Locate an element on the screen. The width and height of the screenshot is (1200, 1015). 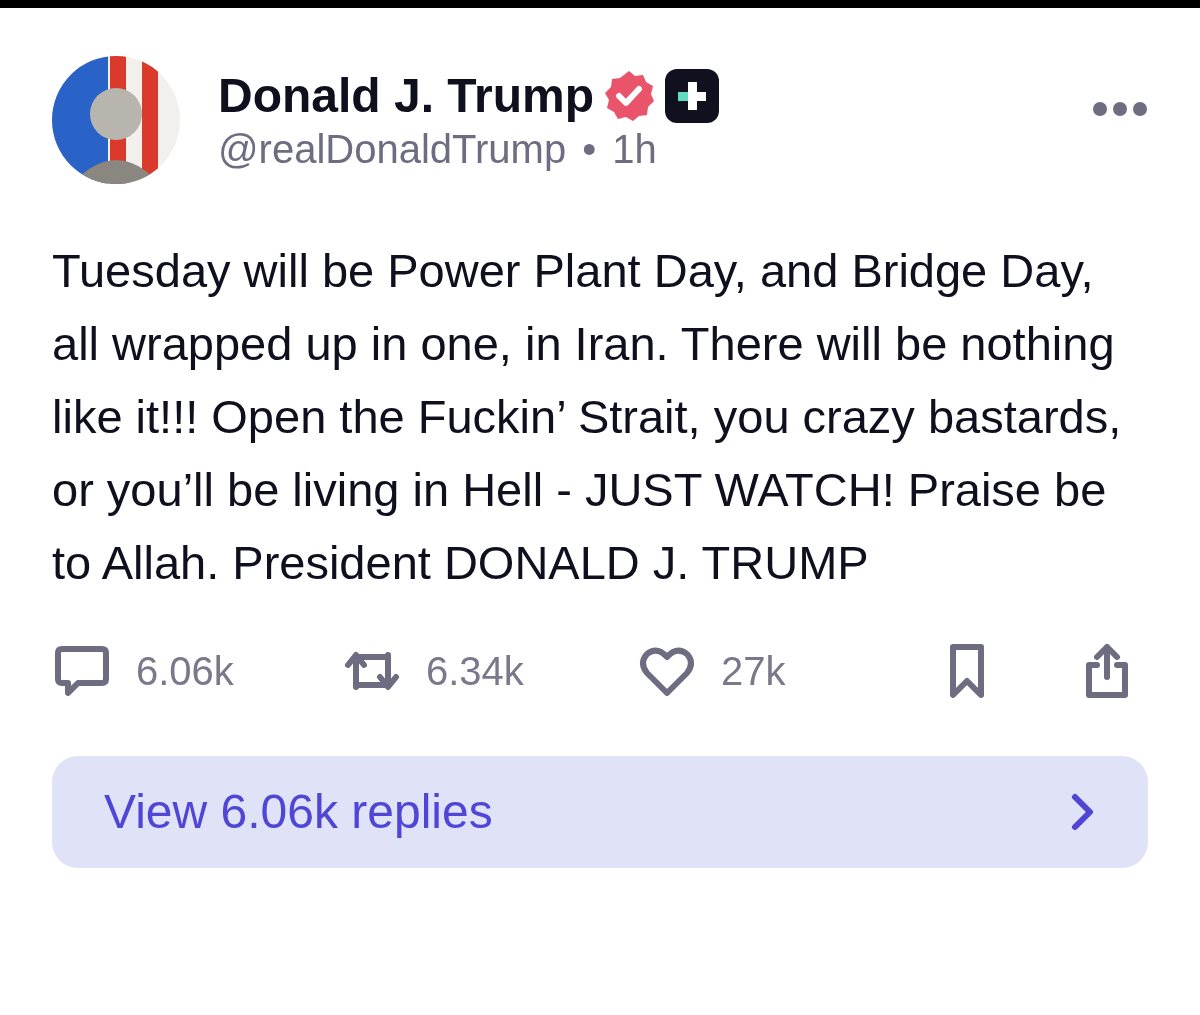
chevron-right-icon is located at coordinates (1083, 812).